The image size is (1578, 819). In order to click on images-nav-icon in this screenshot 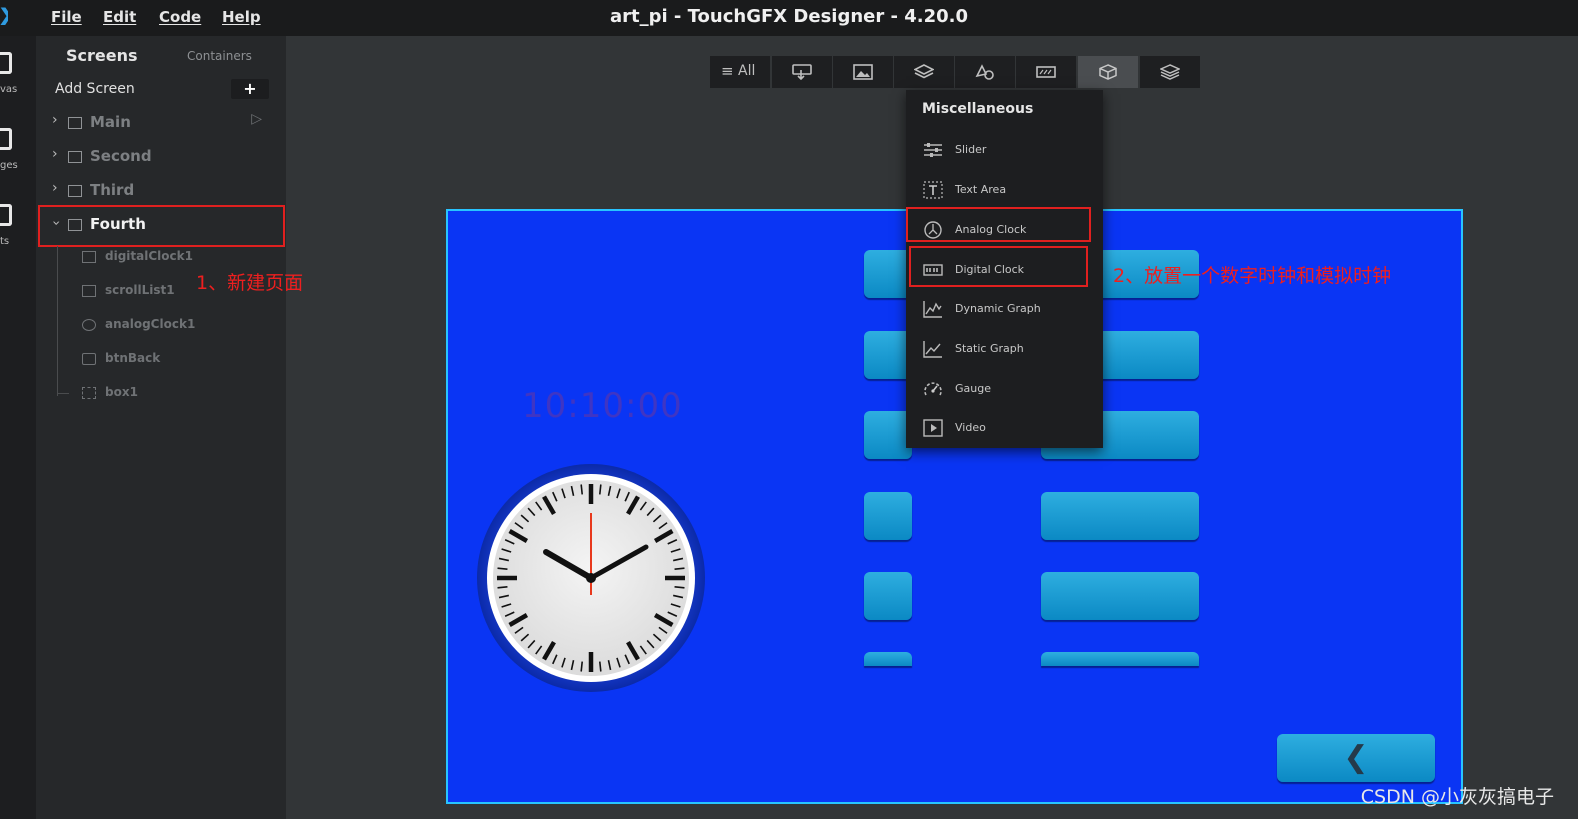, I will do `click(6, 139)`.